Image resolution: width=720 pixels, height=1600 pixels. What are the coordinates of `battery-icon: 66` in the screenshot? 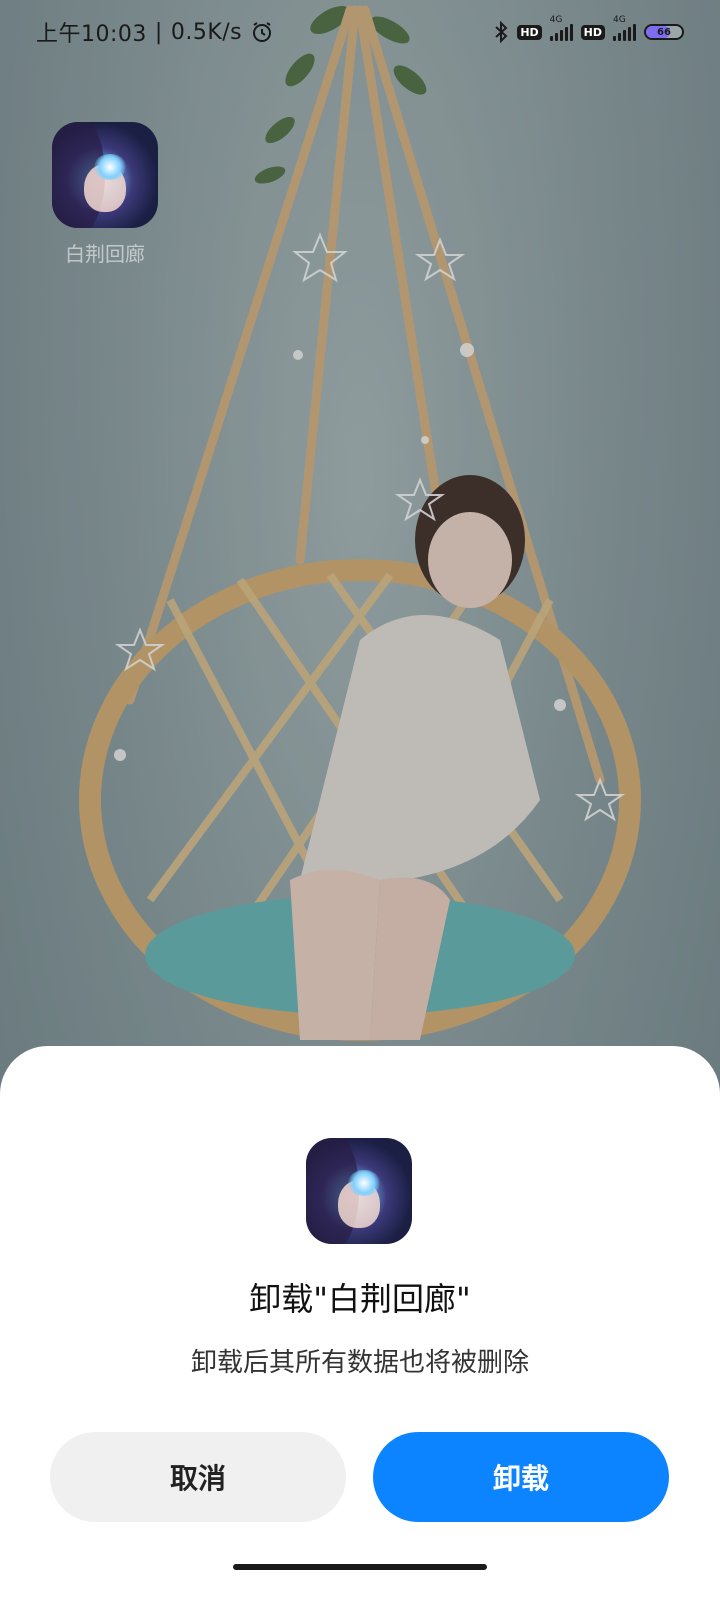 It's located at (664, 32).